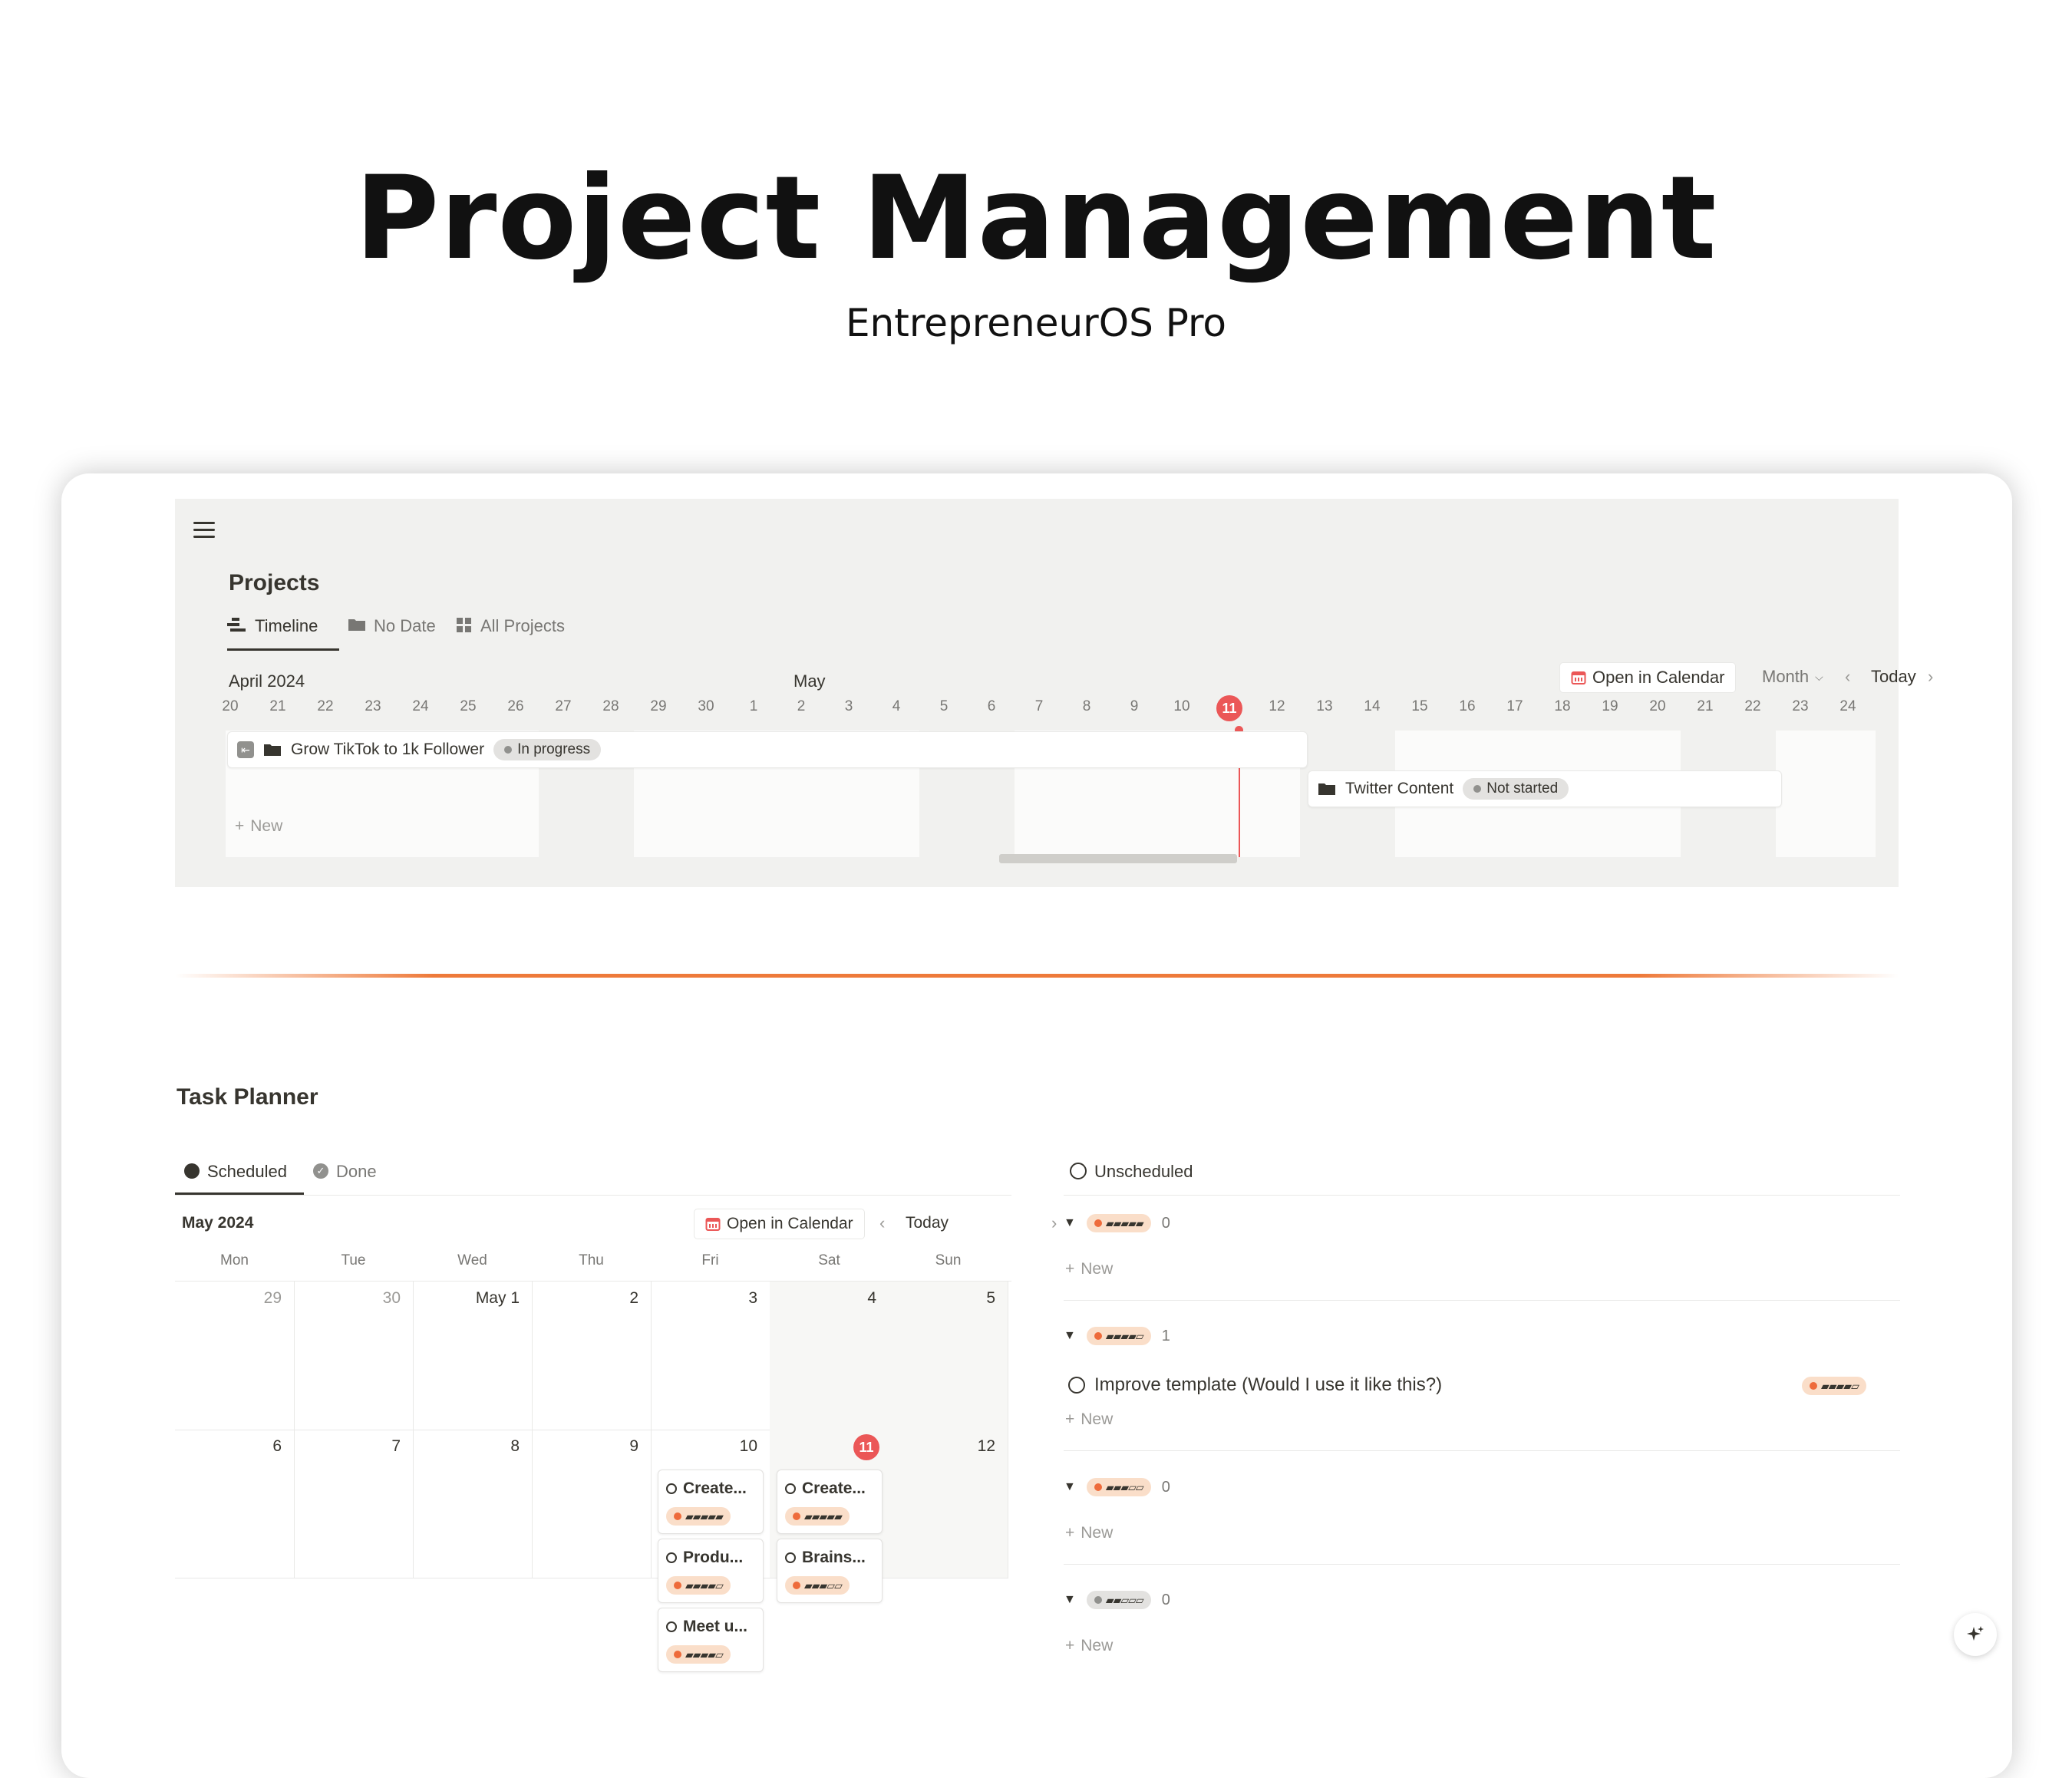 The height and width of the screenshot is (1778, 2072). What do you see at coordinates (591, 1260) in the screenshot?
I see `weekday-label: Thu` at bounding box center [591, 1260].